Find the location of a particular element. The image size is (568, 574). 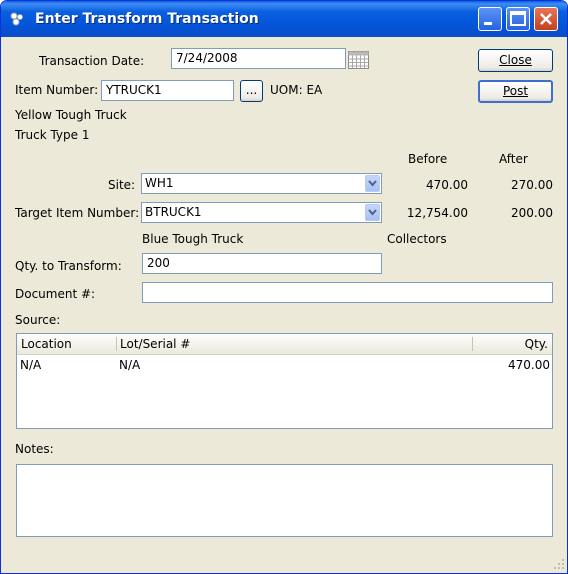

notes-field is located at coordinates (284, 500).